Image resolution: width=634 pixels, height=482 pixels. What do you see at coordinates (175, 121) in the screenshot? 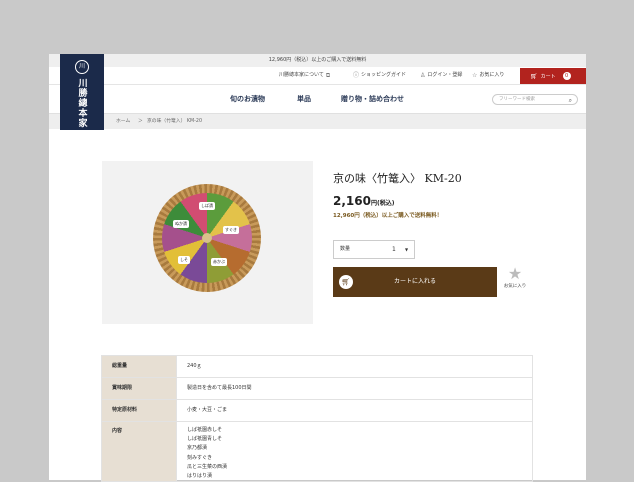
I see `breadcrumb-current: 京の味（竹篭入） KM-20` at bounding box center [175, 121].